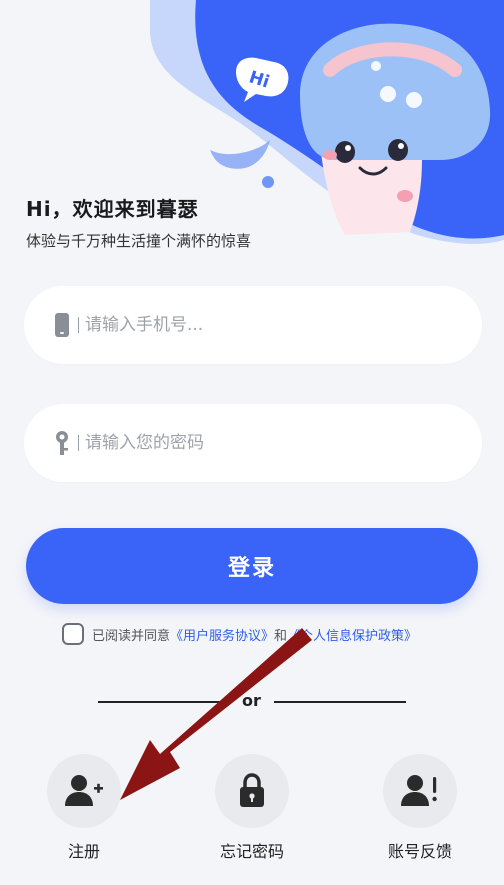 The image size is (504, 885). Describe the element at coordinates (62, 443) in the screenshot. I see `key-icon` at that location.